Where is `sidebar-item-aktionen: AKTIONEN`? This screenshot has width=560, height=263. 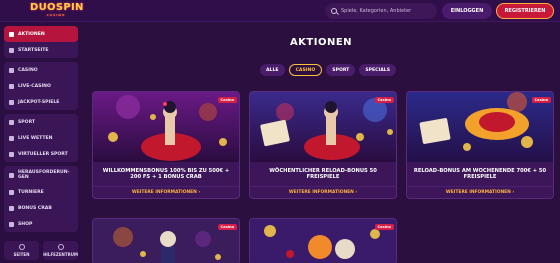 sidebar-item-aktionen: AKTIONEN is located at coordinates (41, 34).